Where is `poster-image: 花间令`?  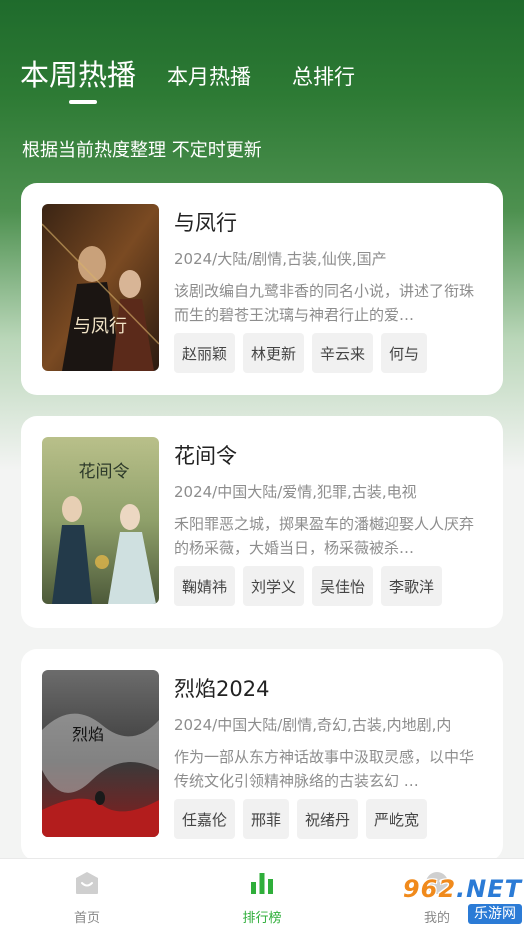 poster-image: 花间令 is located at coordinates (100, 520).